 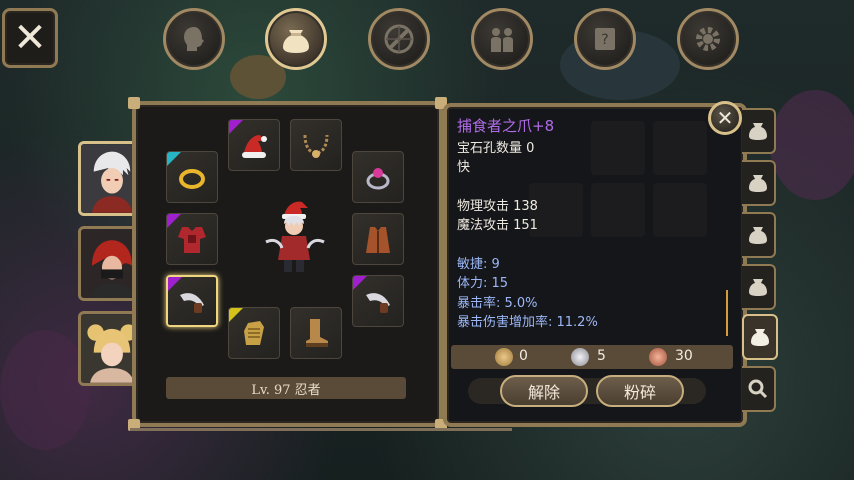 What do you see at coordinates (580, 357) in the screenshot?
I see `silver-coin-icon` at bounding box center [580, 357].